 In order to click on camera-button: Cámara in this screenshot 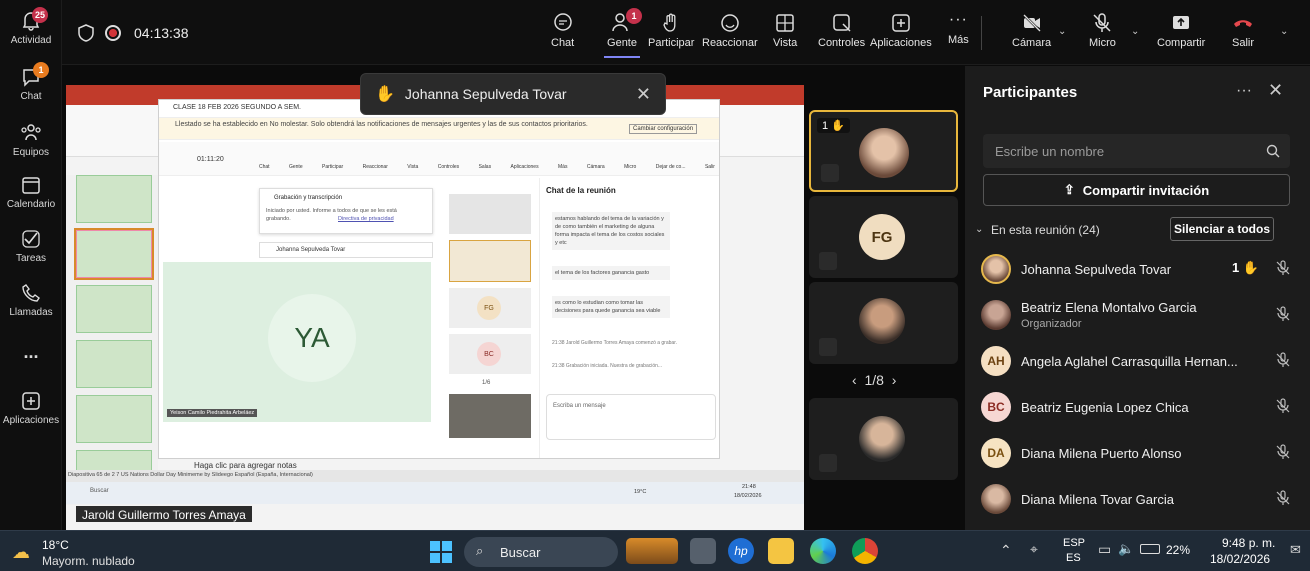, I will do `click(1031, 30)`.